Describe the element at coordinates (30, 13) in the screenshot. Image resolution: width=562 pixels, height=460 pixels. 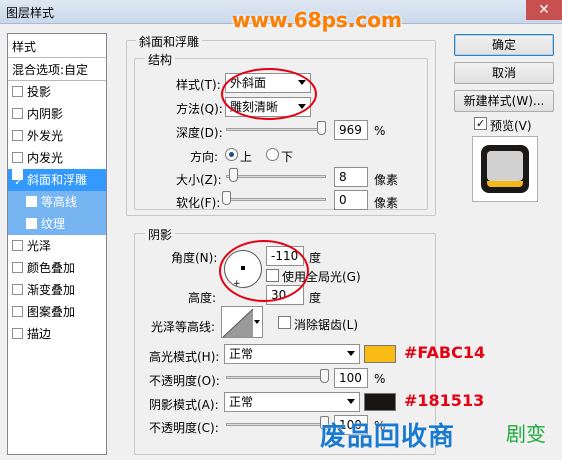
I see `window-title: 图层样式` at that location.